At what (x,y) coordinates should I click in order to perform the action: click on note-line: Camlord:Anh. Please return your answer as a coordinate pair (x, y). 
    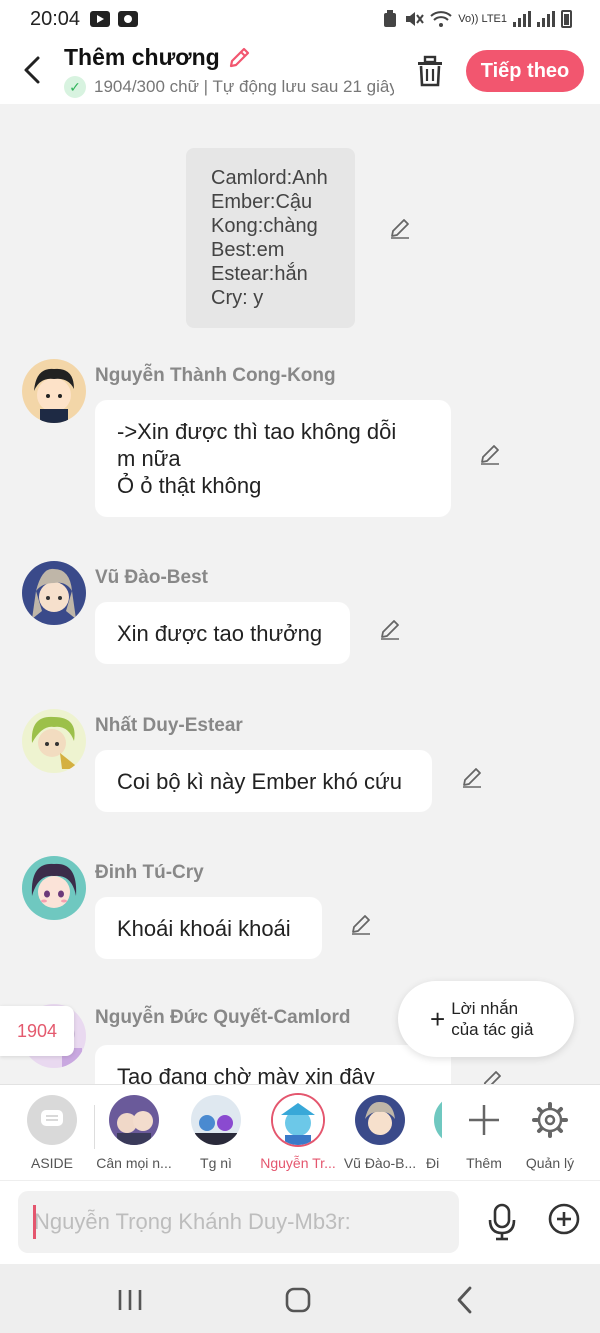
    Looking at the image, I should click on (269, 178).